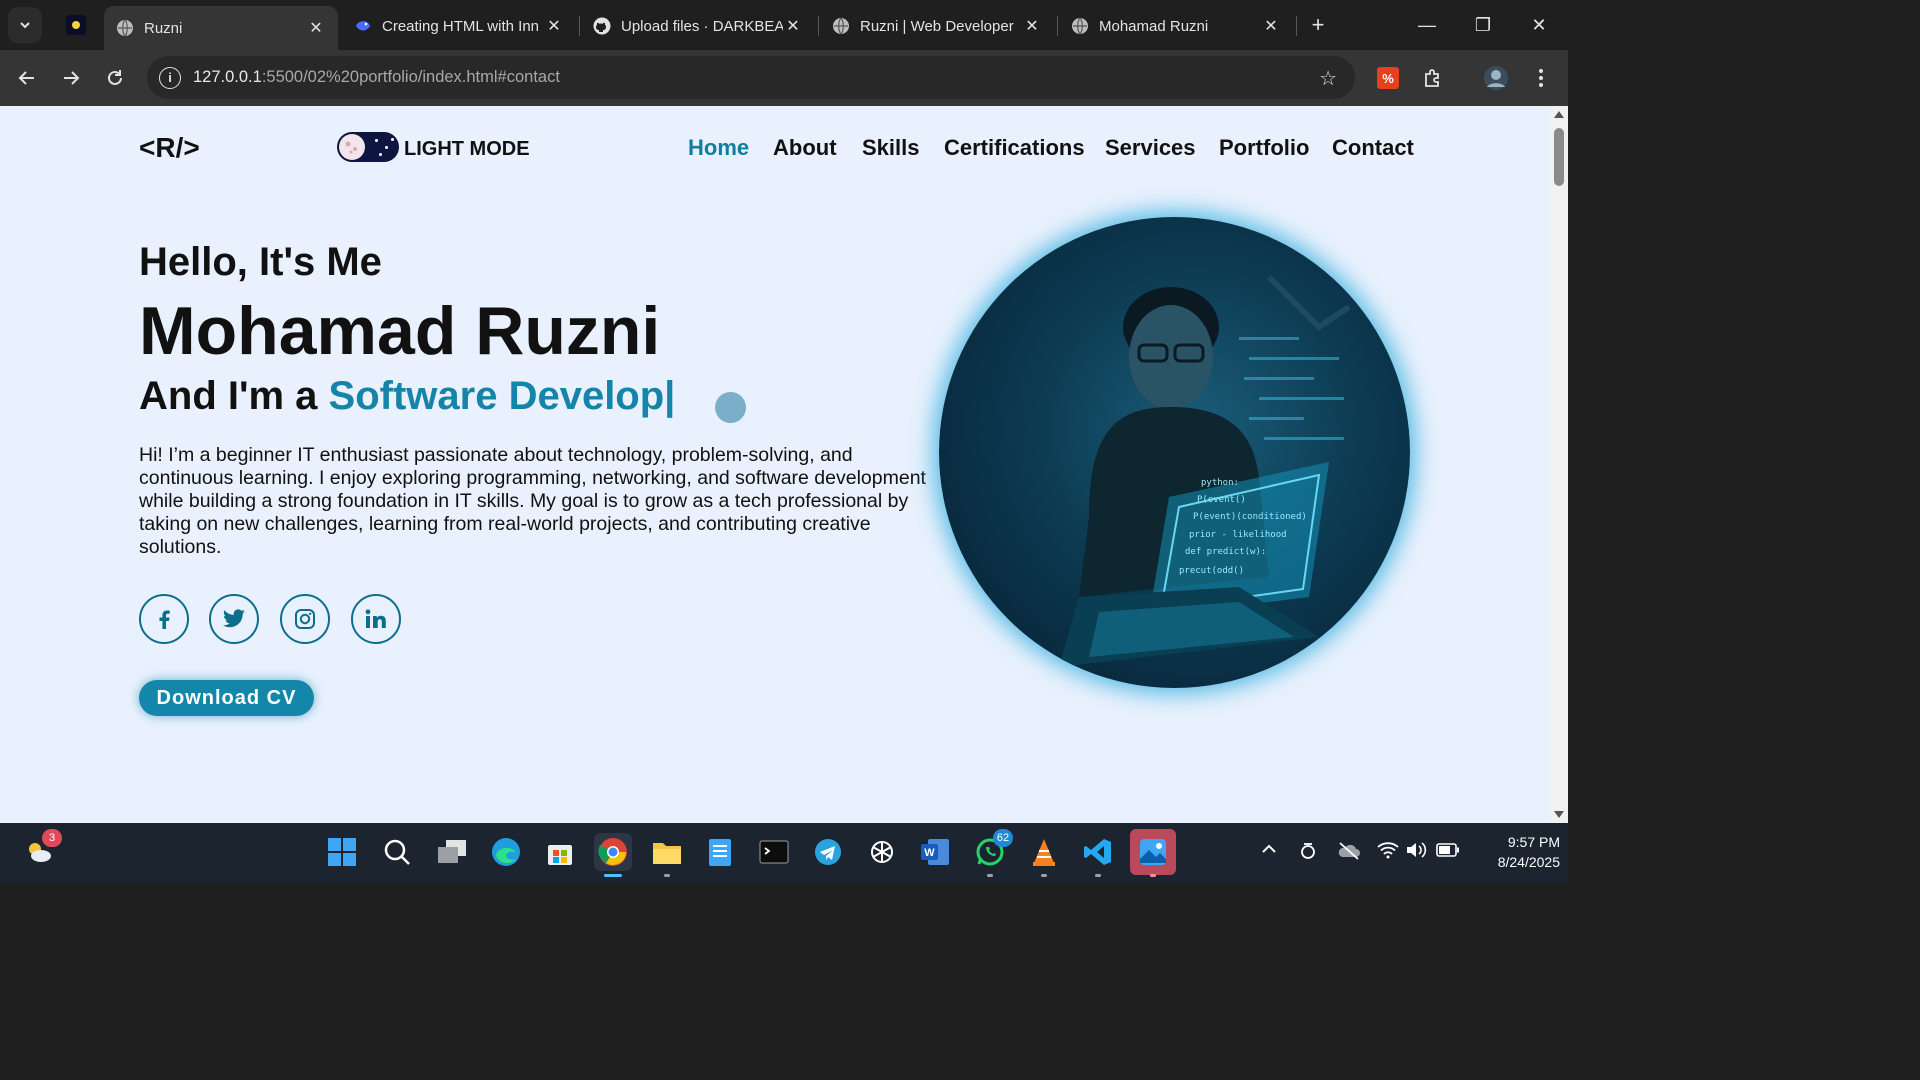 The width and height of the screenshot is (1920, 1080). I want to click on hero-name: Mohamad Ruzni, so click(400, 331).